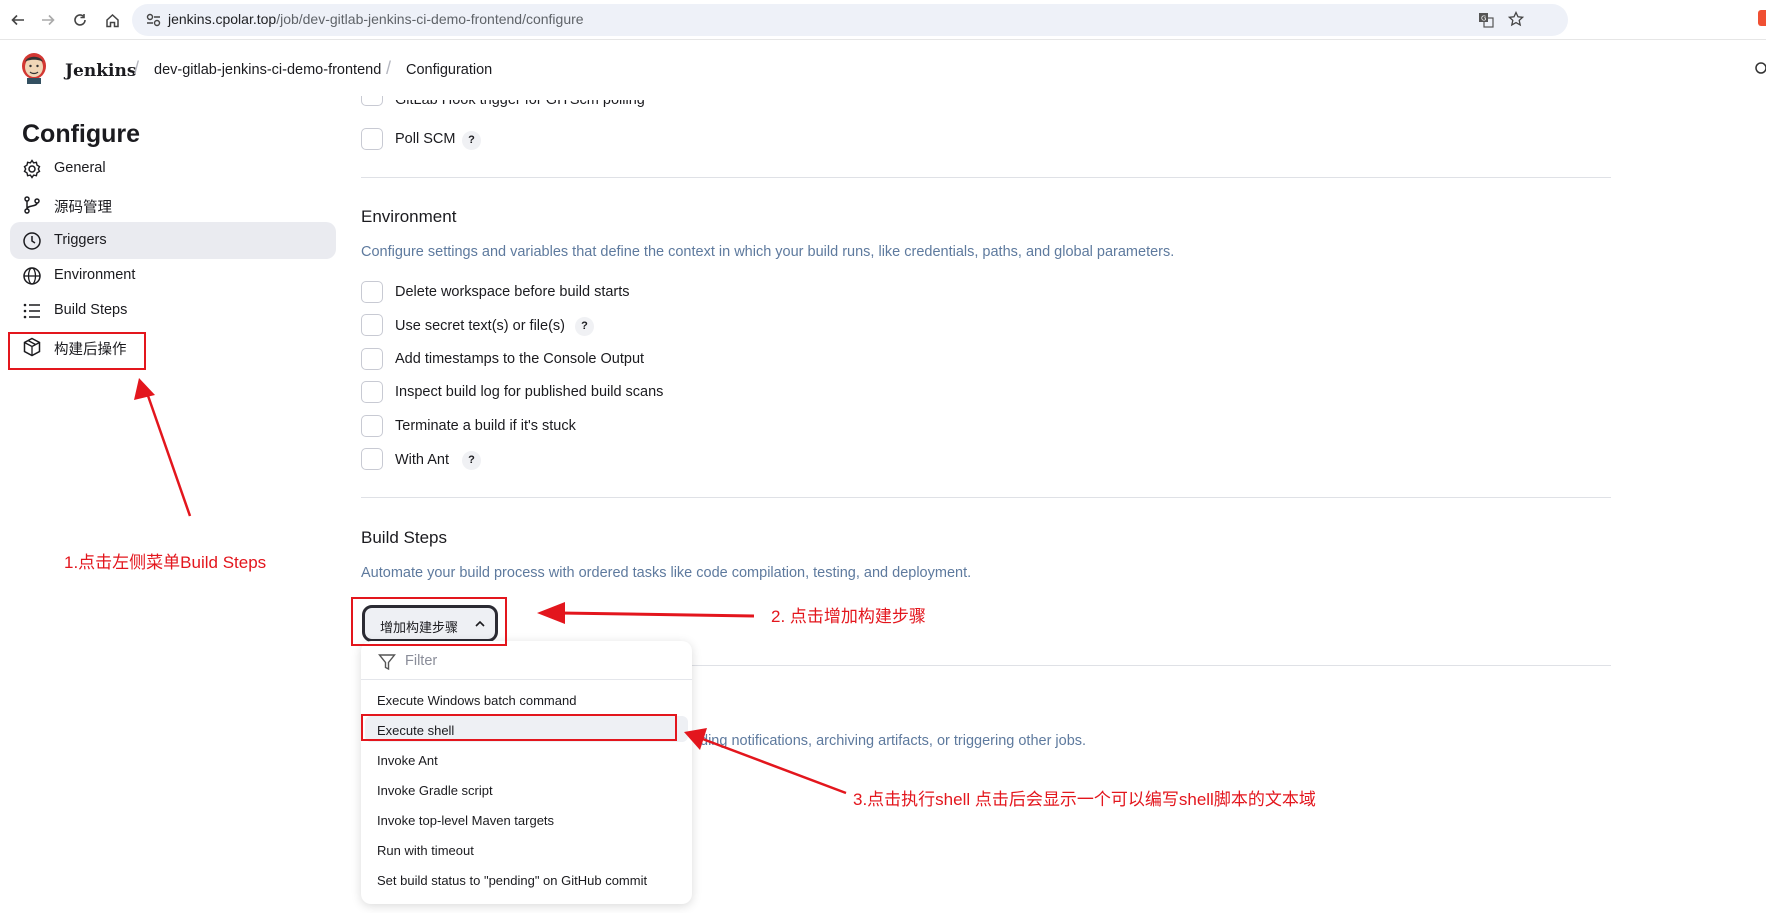  Describe the element at coordinates (163, 447) in the screenshot. I see `arrow-step1` at that location.